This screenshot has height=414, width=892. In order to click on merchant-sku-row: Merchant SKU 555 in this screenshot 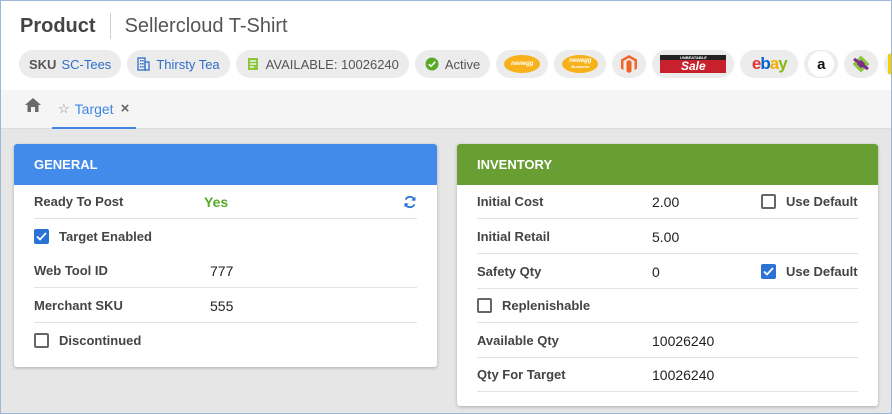, I will do `click(225, 306)`.